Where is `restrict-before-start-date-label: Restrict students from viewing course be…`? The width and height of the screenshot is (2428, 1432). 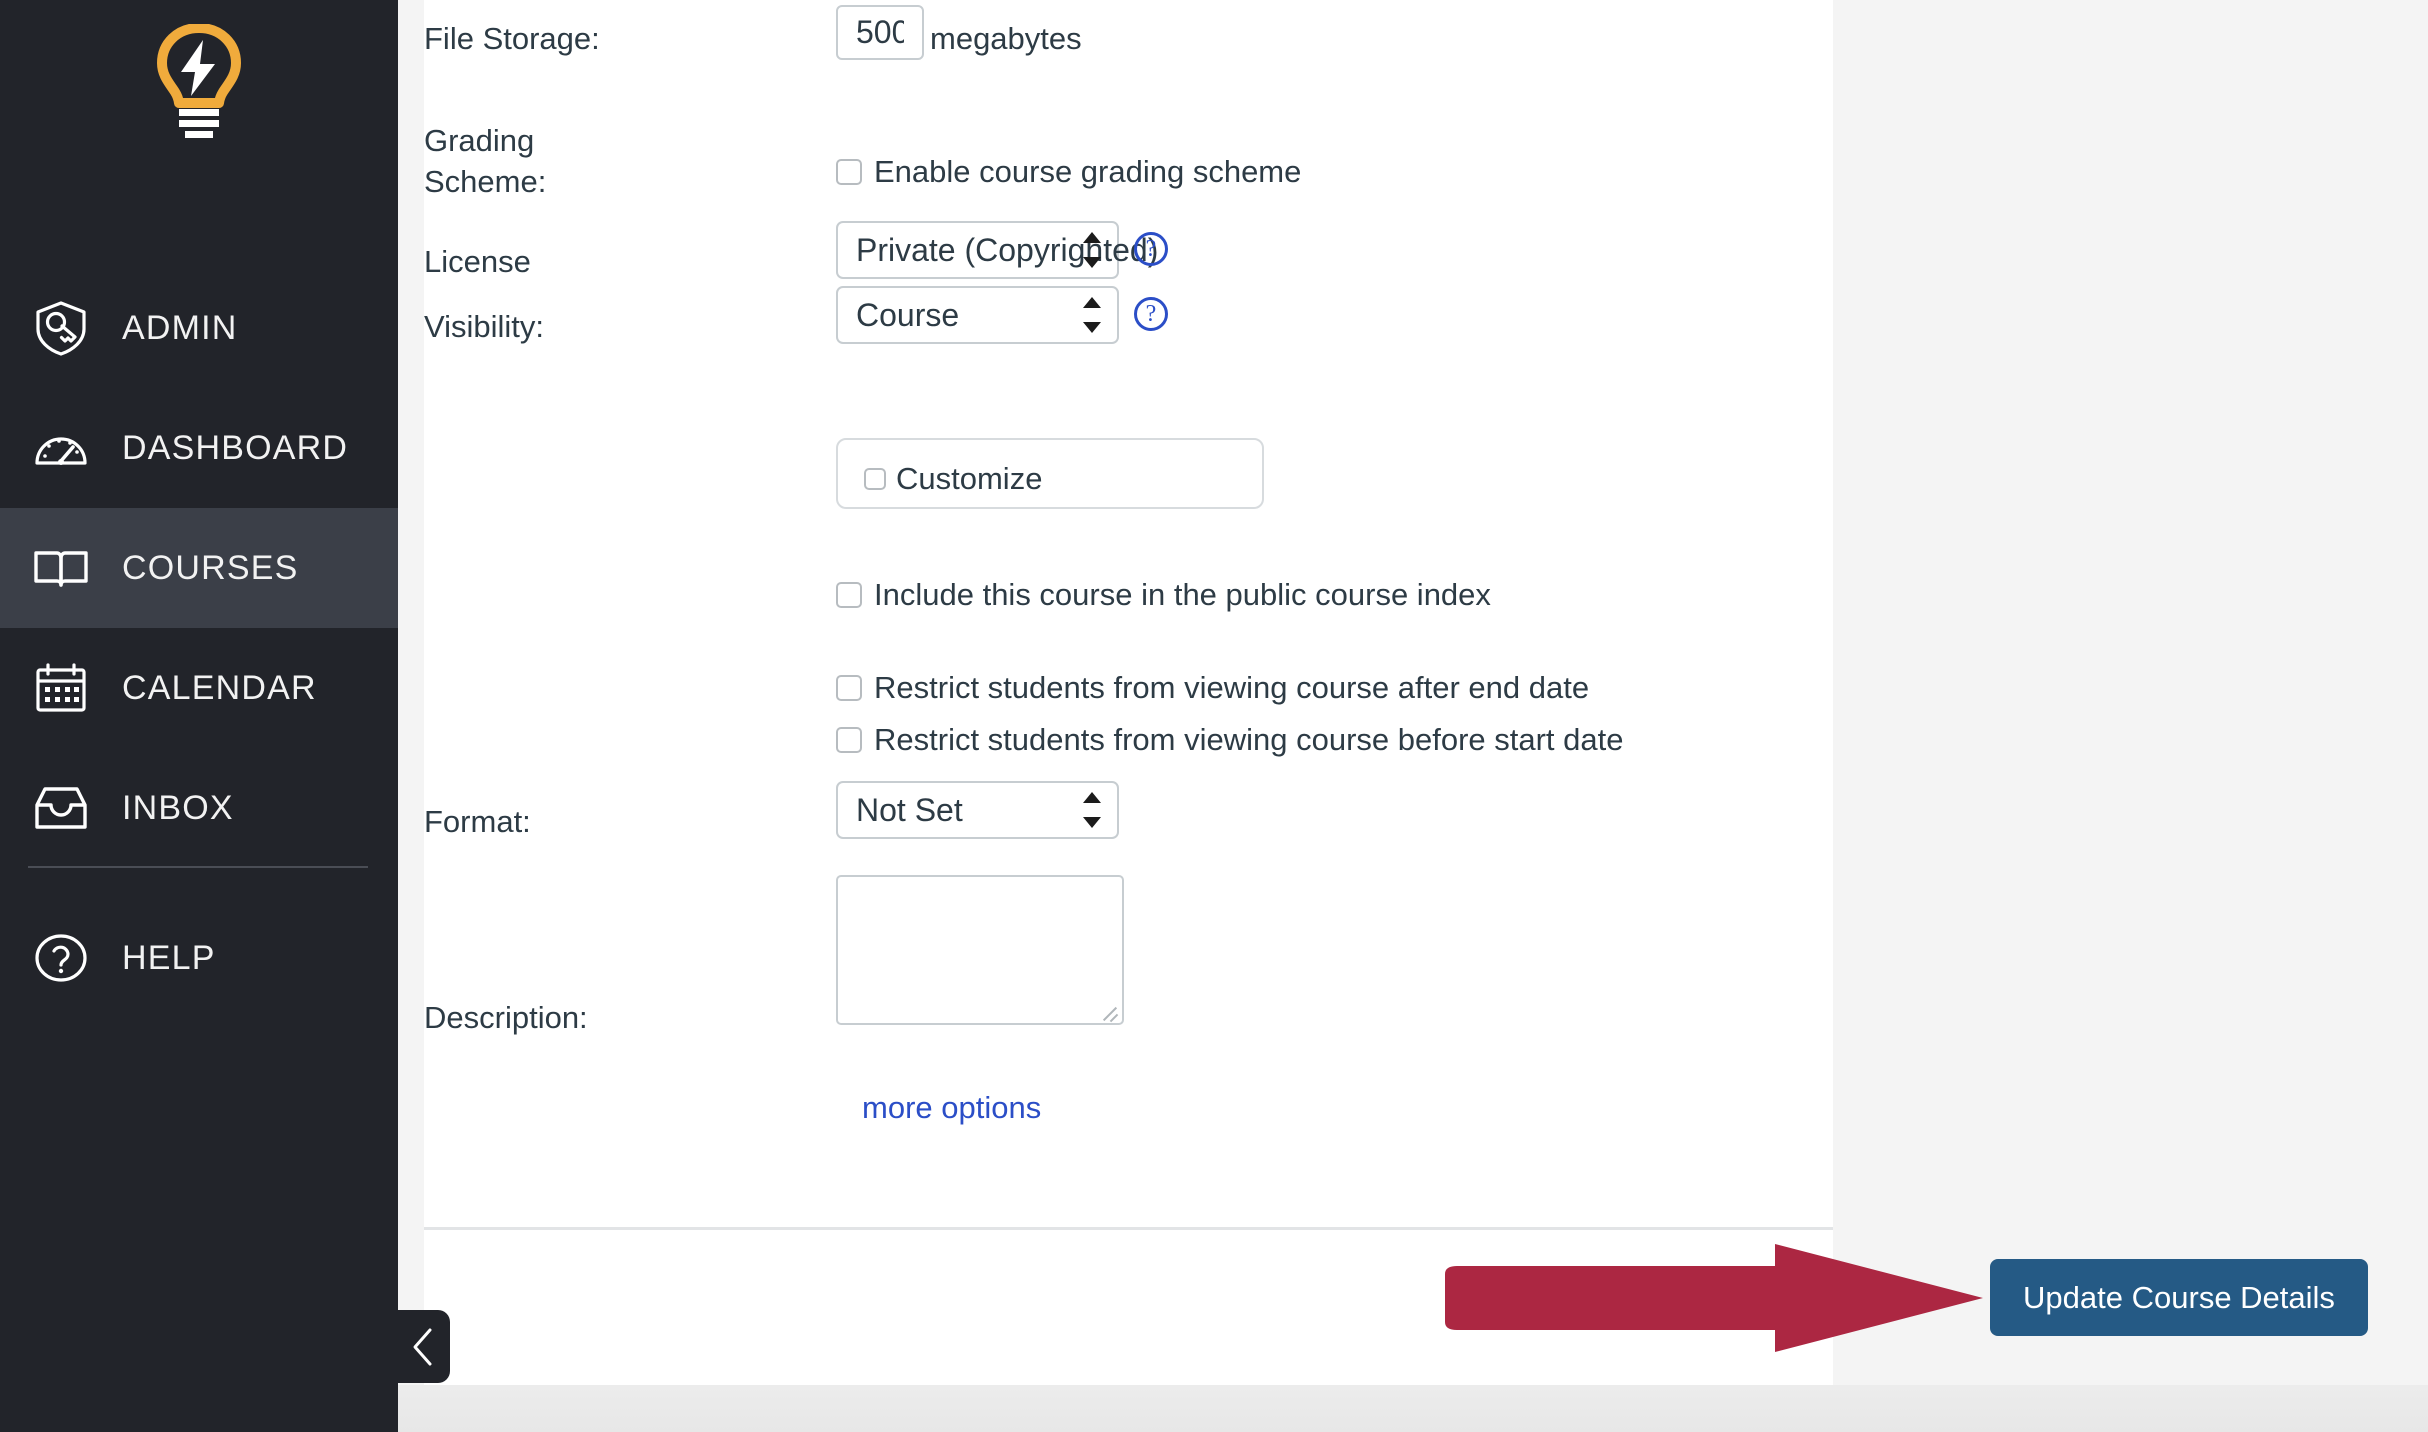 restrict-before-start-date-label: Restrict students from viewing course be… is located at coordinates (1249, 739).